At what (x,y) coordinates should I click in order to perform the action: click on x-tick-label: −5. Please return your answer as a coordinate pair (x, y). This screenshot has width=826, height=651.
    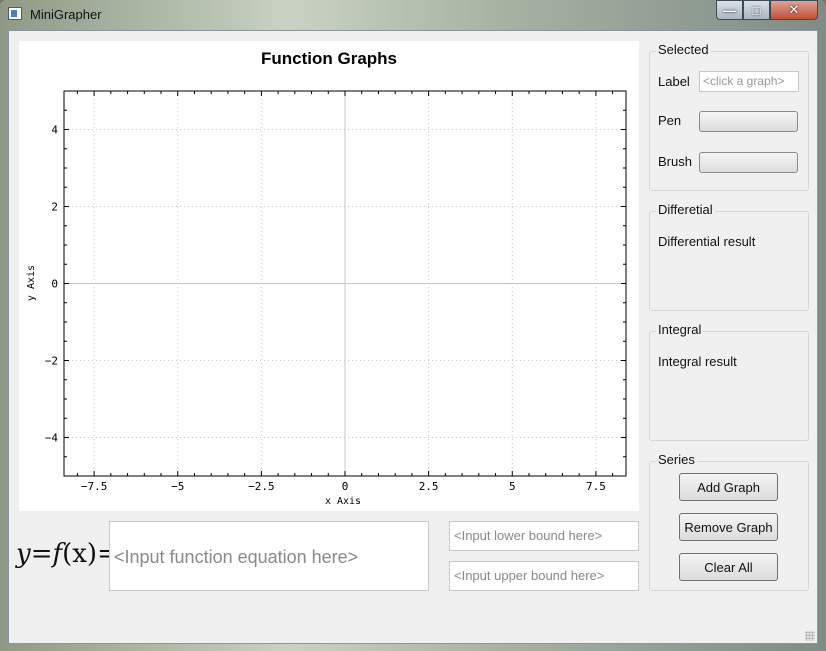
    Looking at the image, I should click on (177, 486).